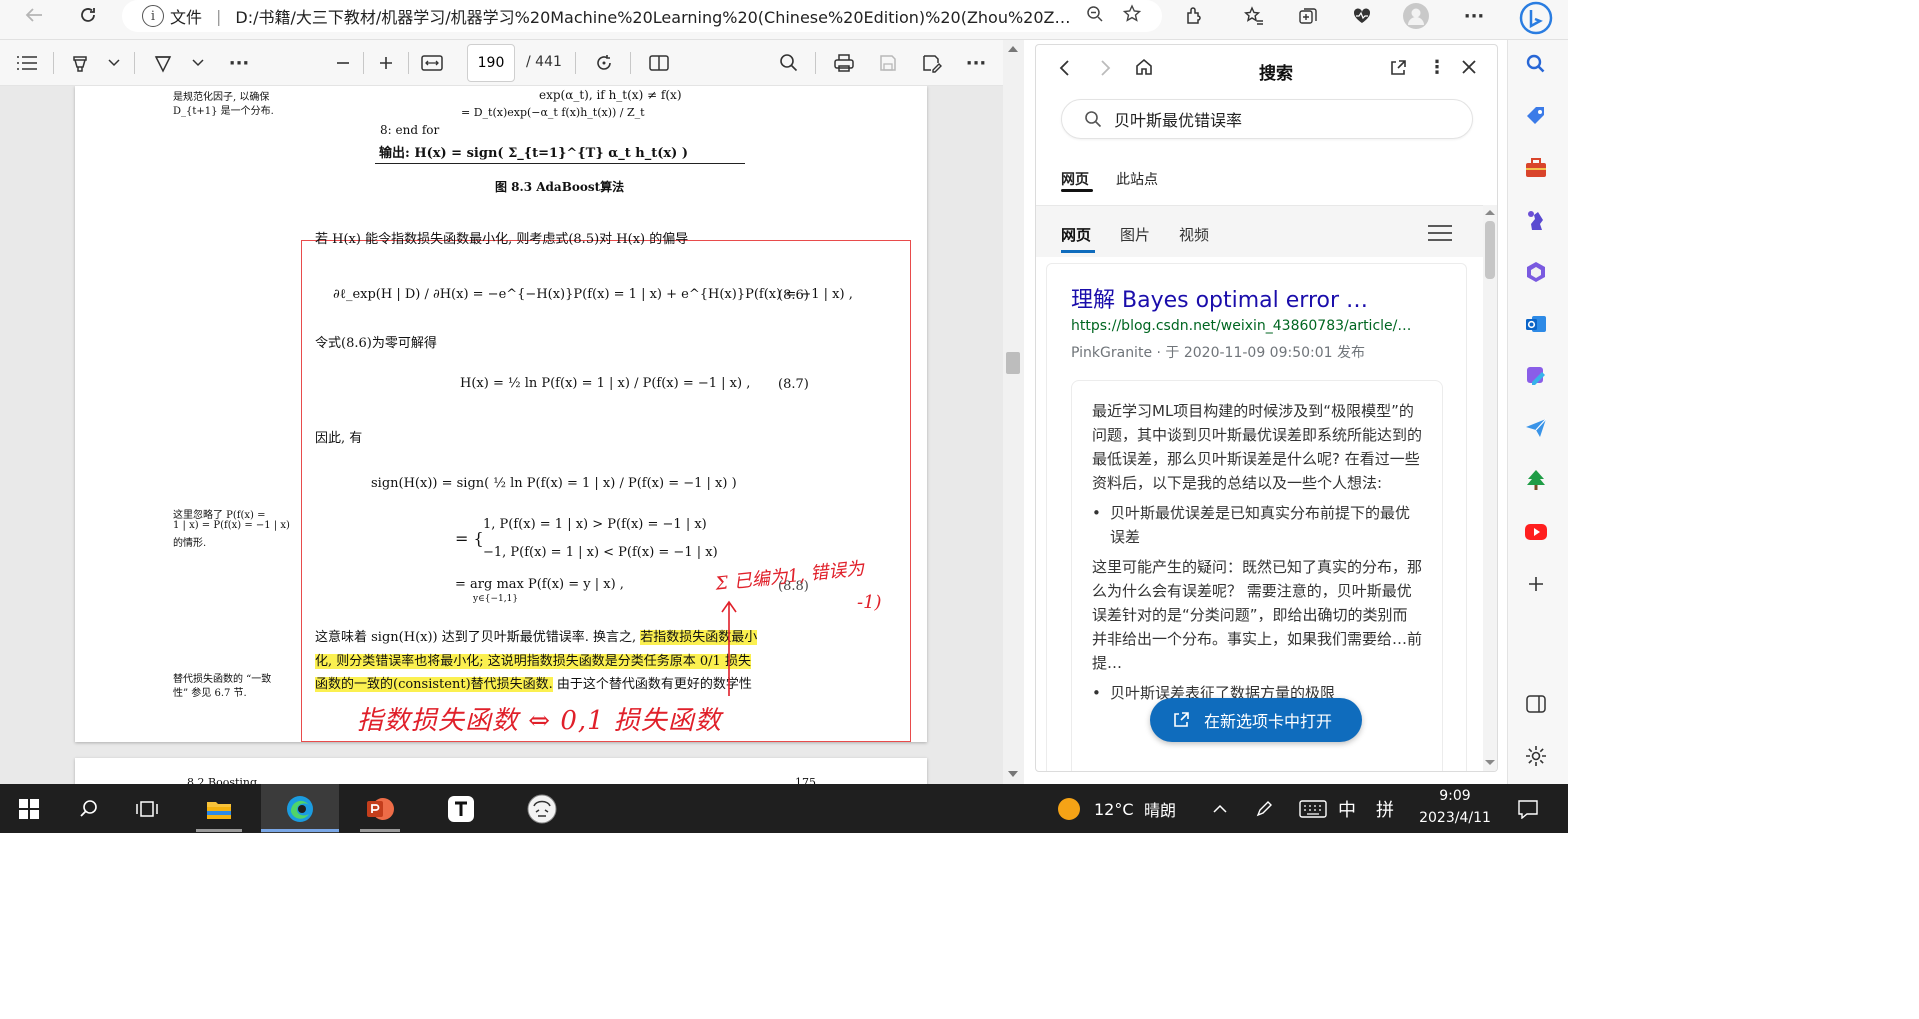 This screenshot has height=1019, width=1919. I want to click on pdf-scrollbar, so click(1013, 412).